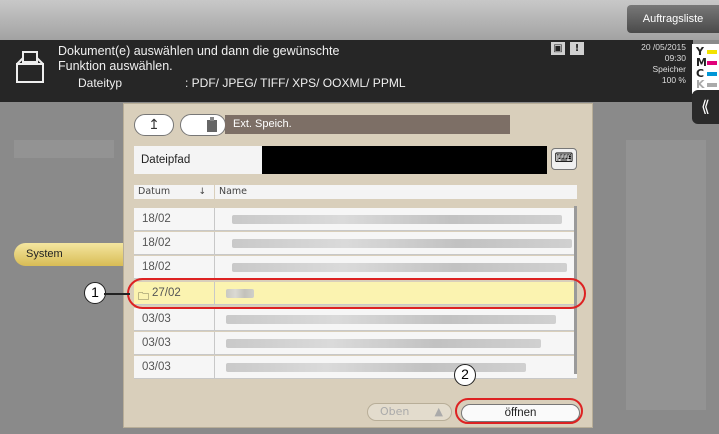 Image resolution: width=719 pixels, height=434 pixels. What do you see at coordinates (117, 294) in the screenshot?
I see `callout-1-leader` at bounding box center [117, 294].